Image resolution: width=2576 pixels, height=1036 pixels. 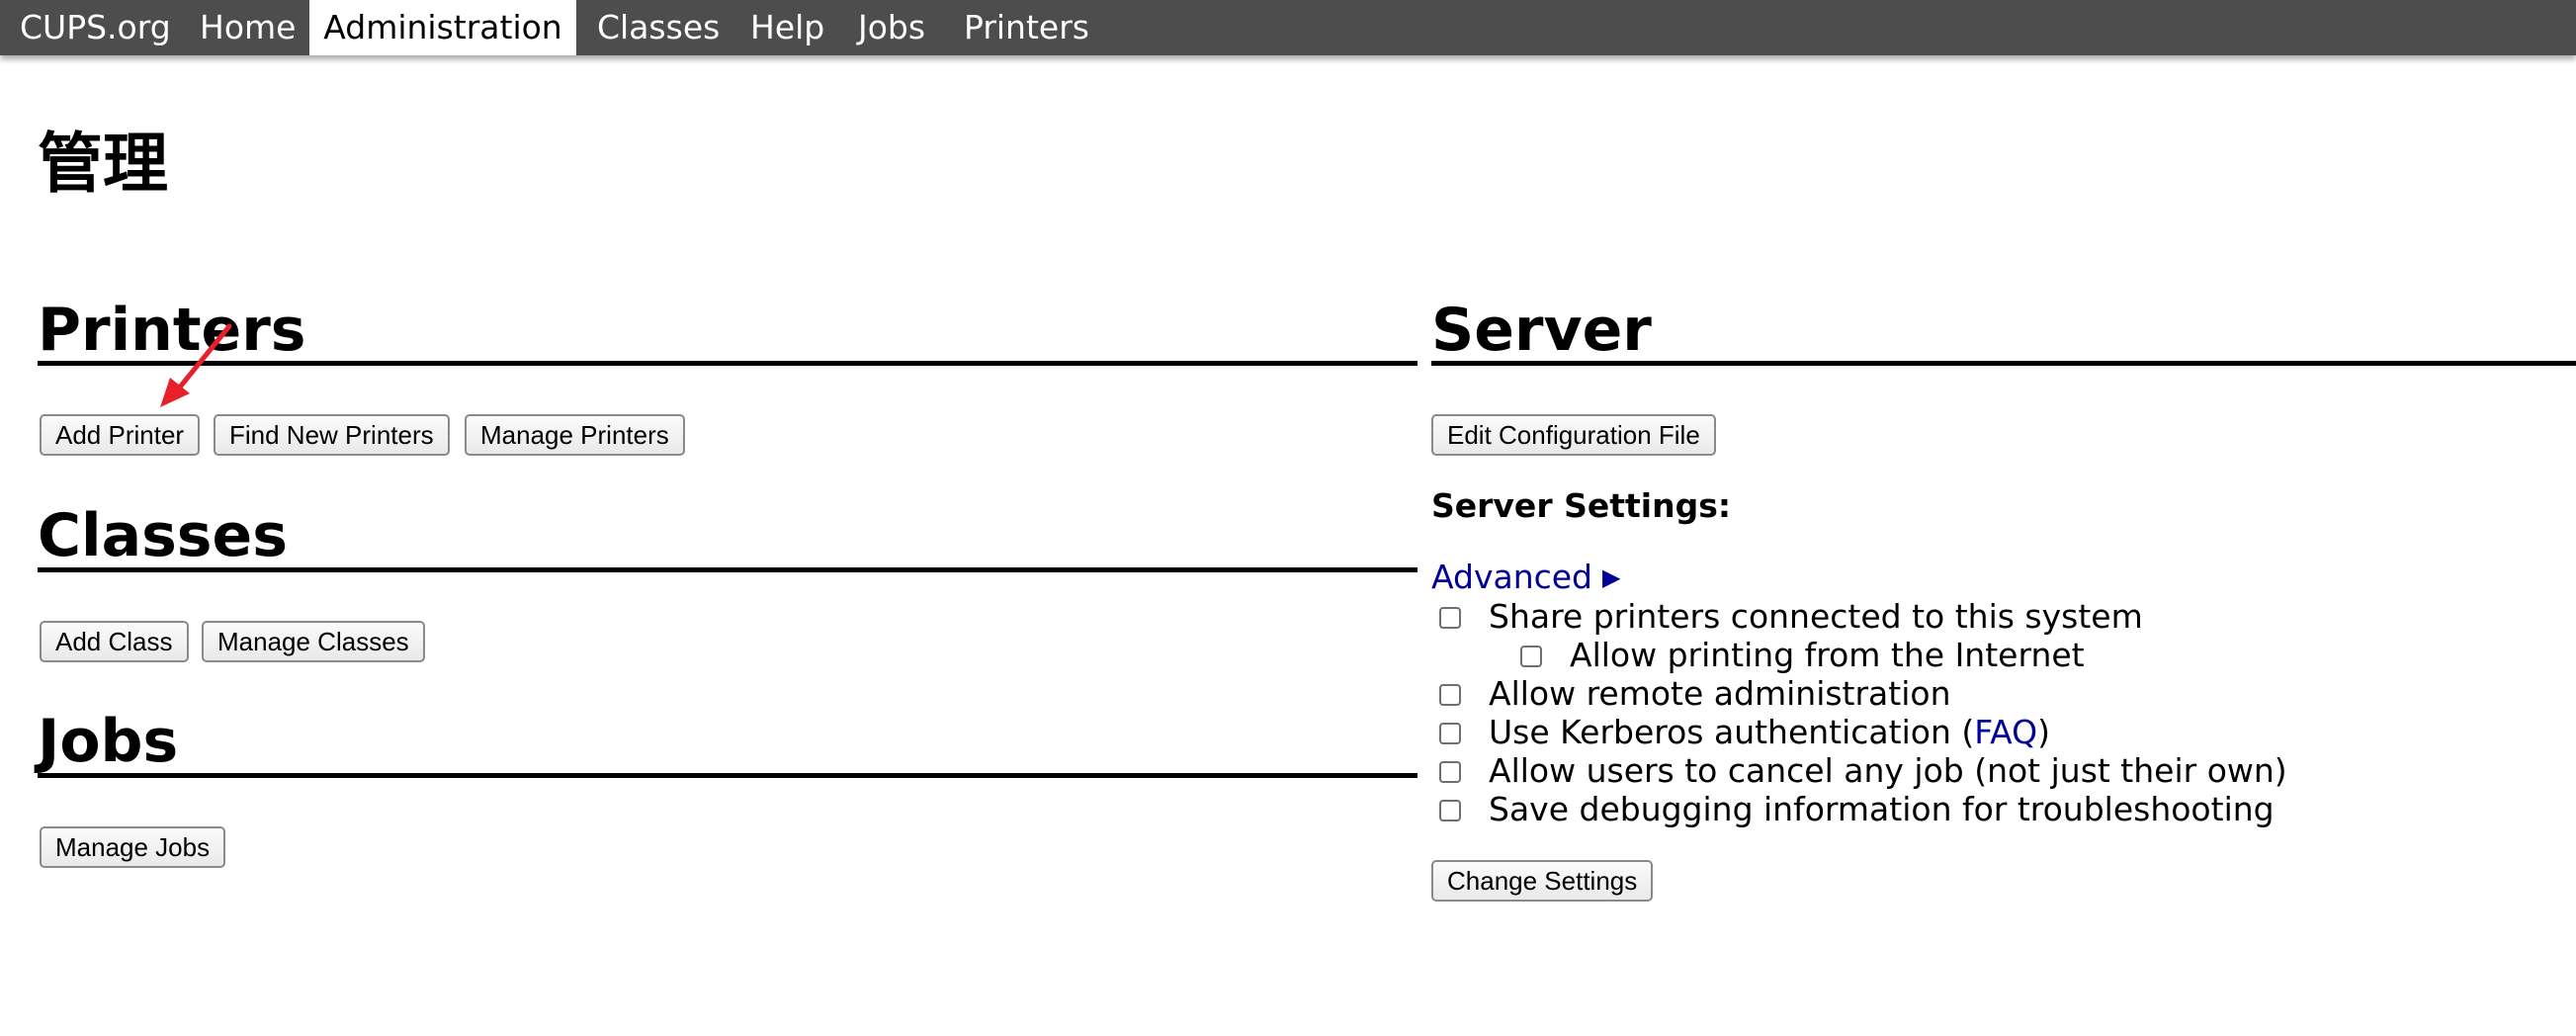 What do you see at coordinates (1732, 732) in the screenshot?
I see `kerberos-label-prefix: Use Kerberos authentication (` at bounding box center [1732, 732].